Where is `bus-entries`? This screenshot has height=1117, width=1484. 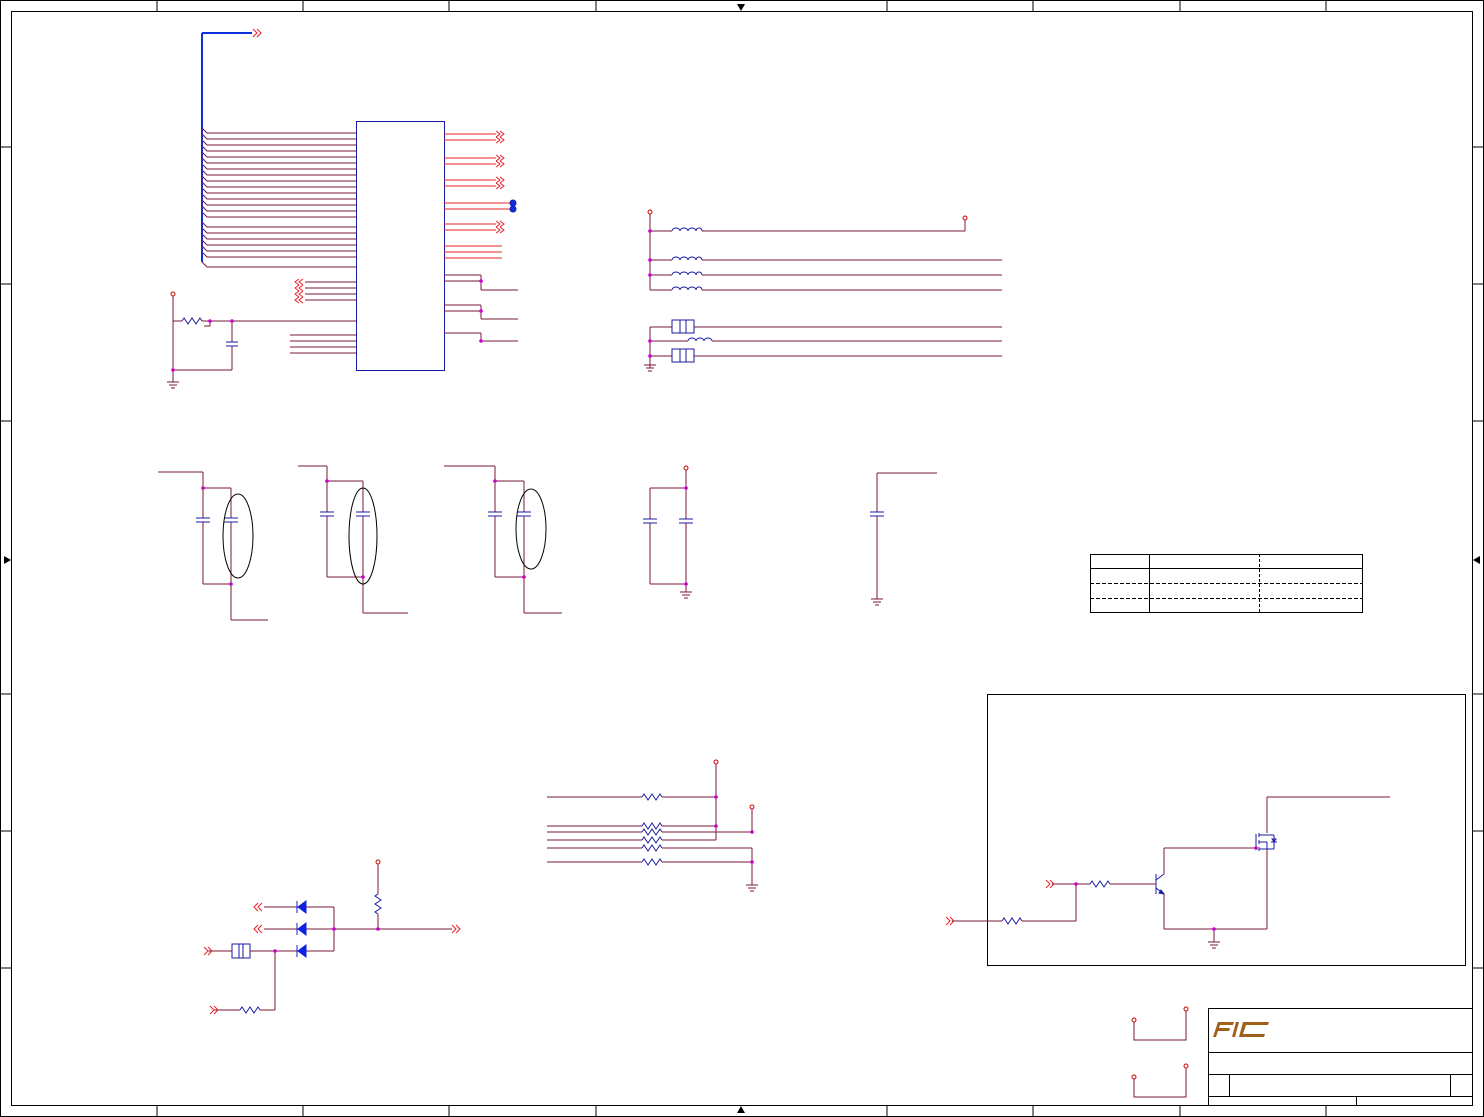 bus-entries is located at coordinates (278, 197).